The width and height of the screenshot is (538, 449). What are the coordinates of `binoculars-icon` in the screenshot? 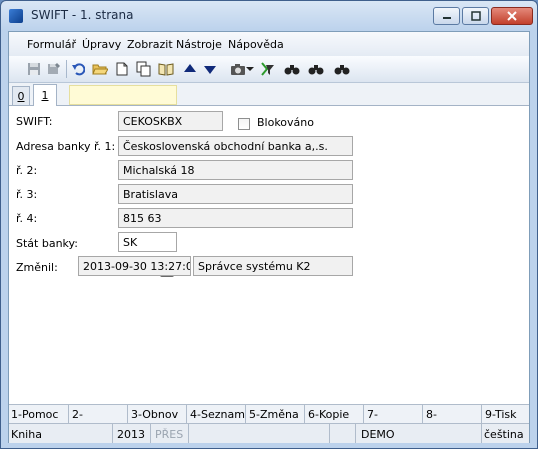 It's located at (292, 69).